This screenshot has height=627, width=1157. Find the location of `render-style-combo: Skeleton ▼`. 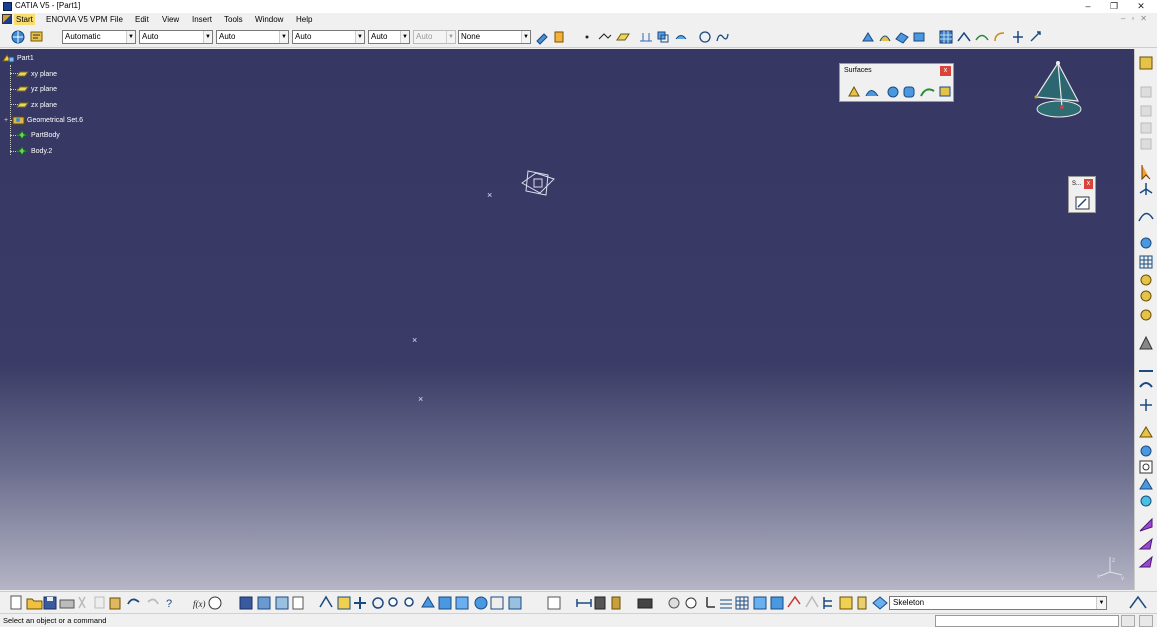

render-style-combo: Skeleton ▼ is located at coordinates (998, 603).